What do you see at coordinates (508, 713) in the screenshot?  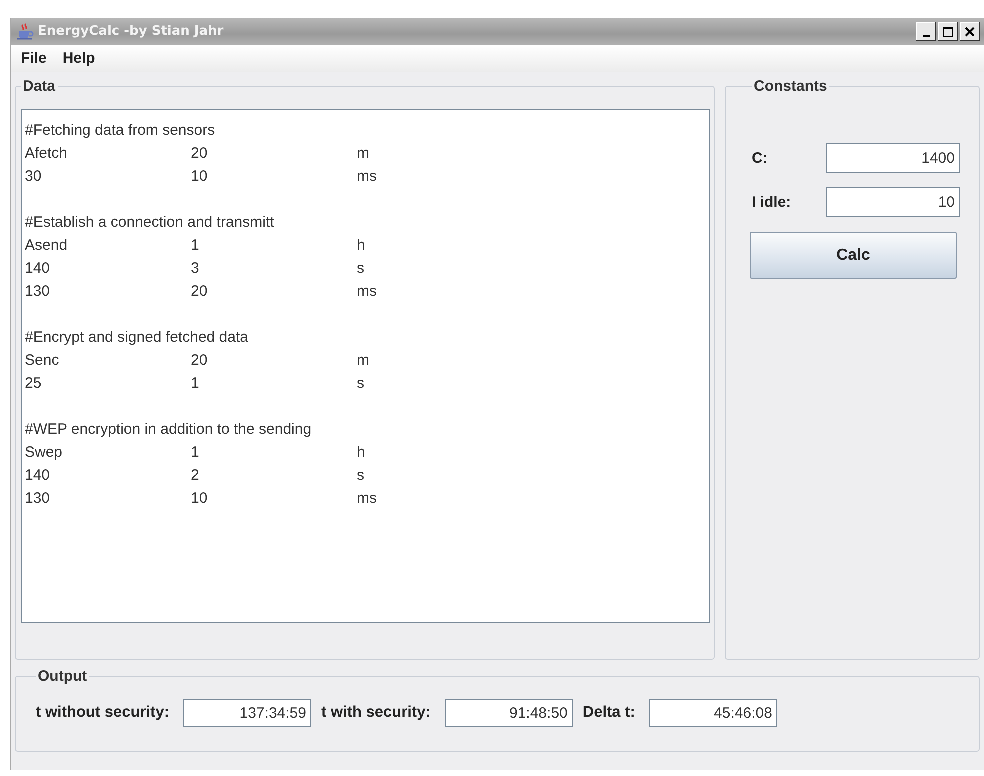 I see `output-field: 91:48:50` at bounding box center [508, 713].